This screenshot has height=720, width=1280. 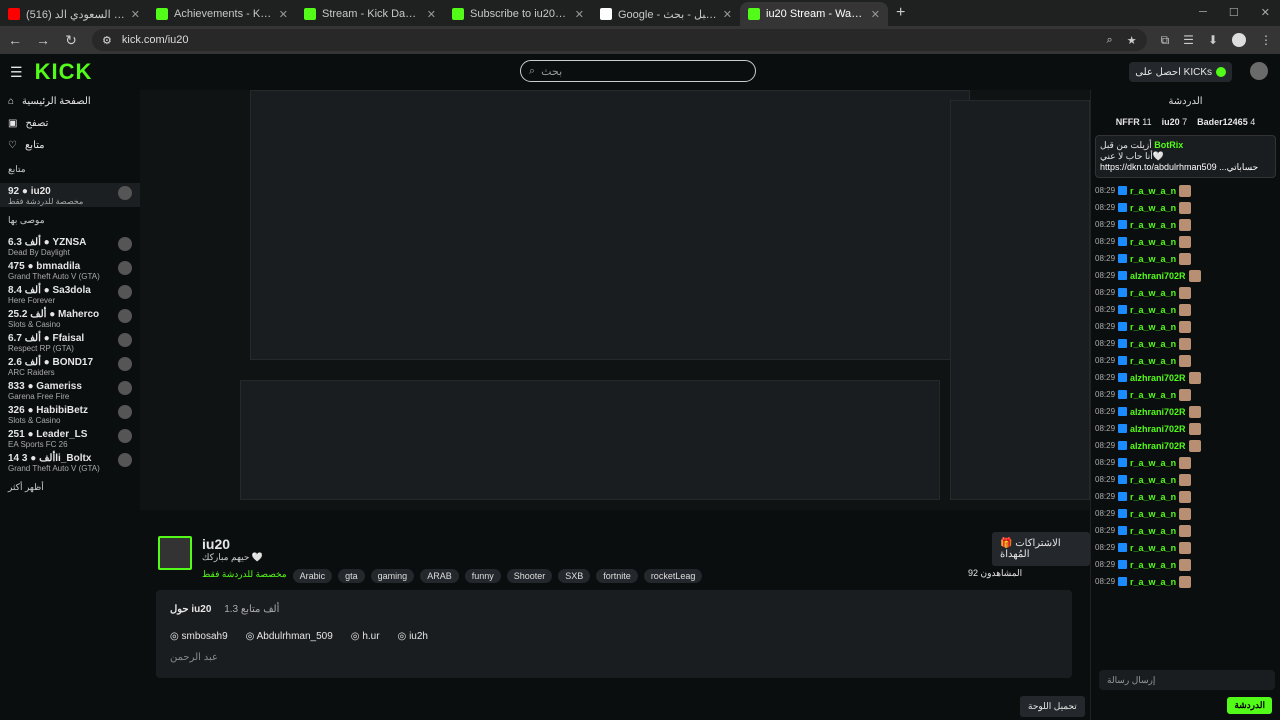 I want to click on channel-title: iu20, so click(x=452, y=544).